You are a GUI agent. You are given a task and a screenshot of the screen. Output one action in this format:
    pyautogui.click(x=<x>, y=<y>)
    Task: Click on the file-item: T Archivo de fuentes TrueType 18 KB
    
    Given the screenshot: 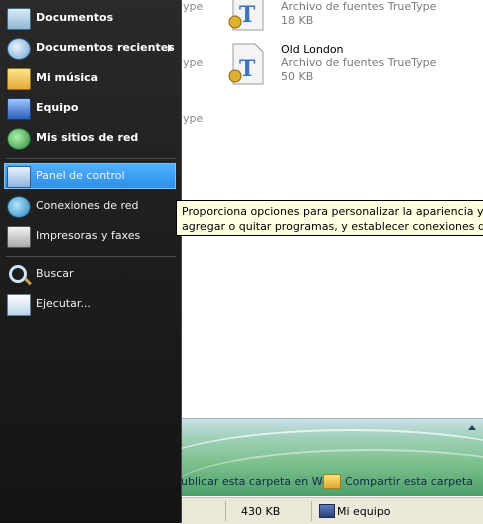 What is the action you would take?
    pyautogui.click(x=350, y=17)
    